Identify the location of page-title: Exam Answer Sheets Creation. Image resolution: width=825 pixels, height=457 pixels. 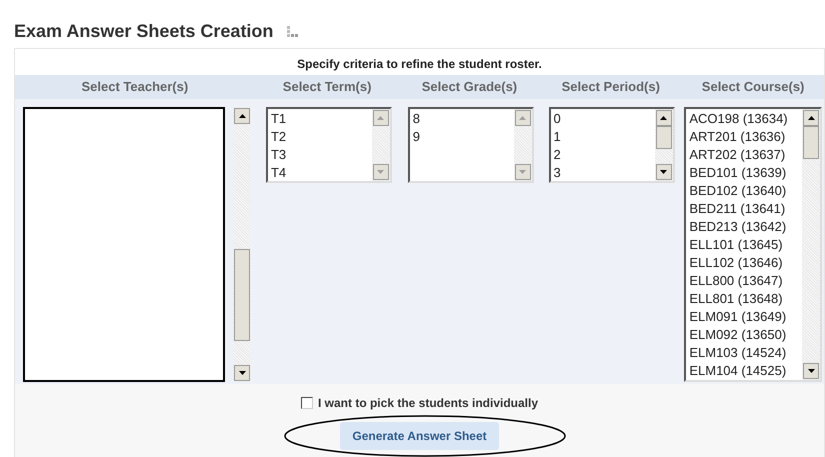
(144, 31).